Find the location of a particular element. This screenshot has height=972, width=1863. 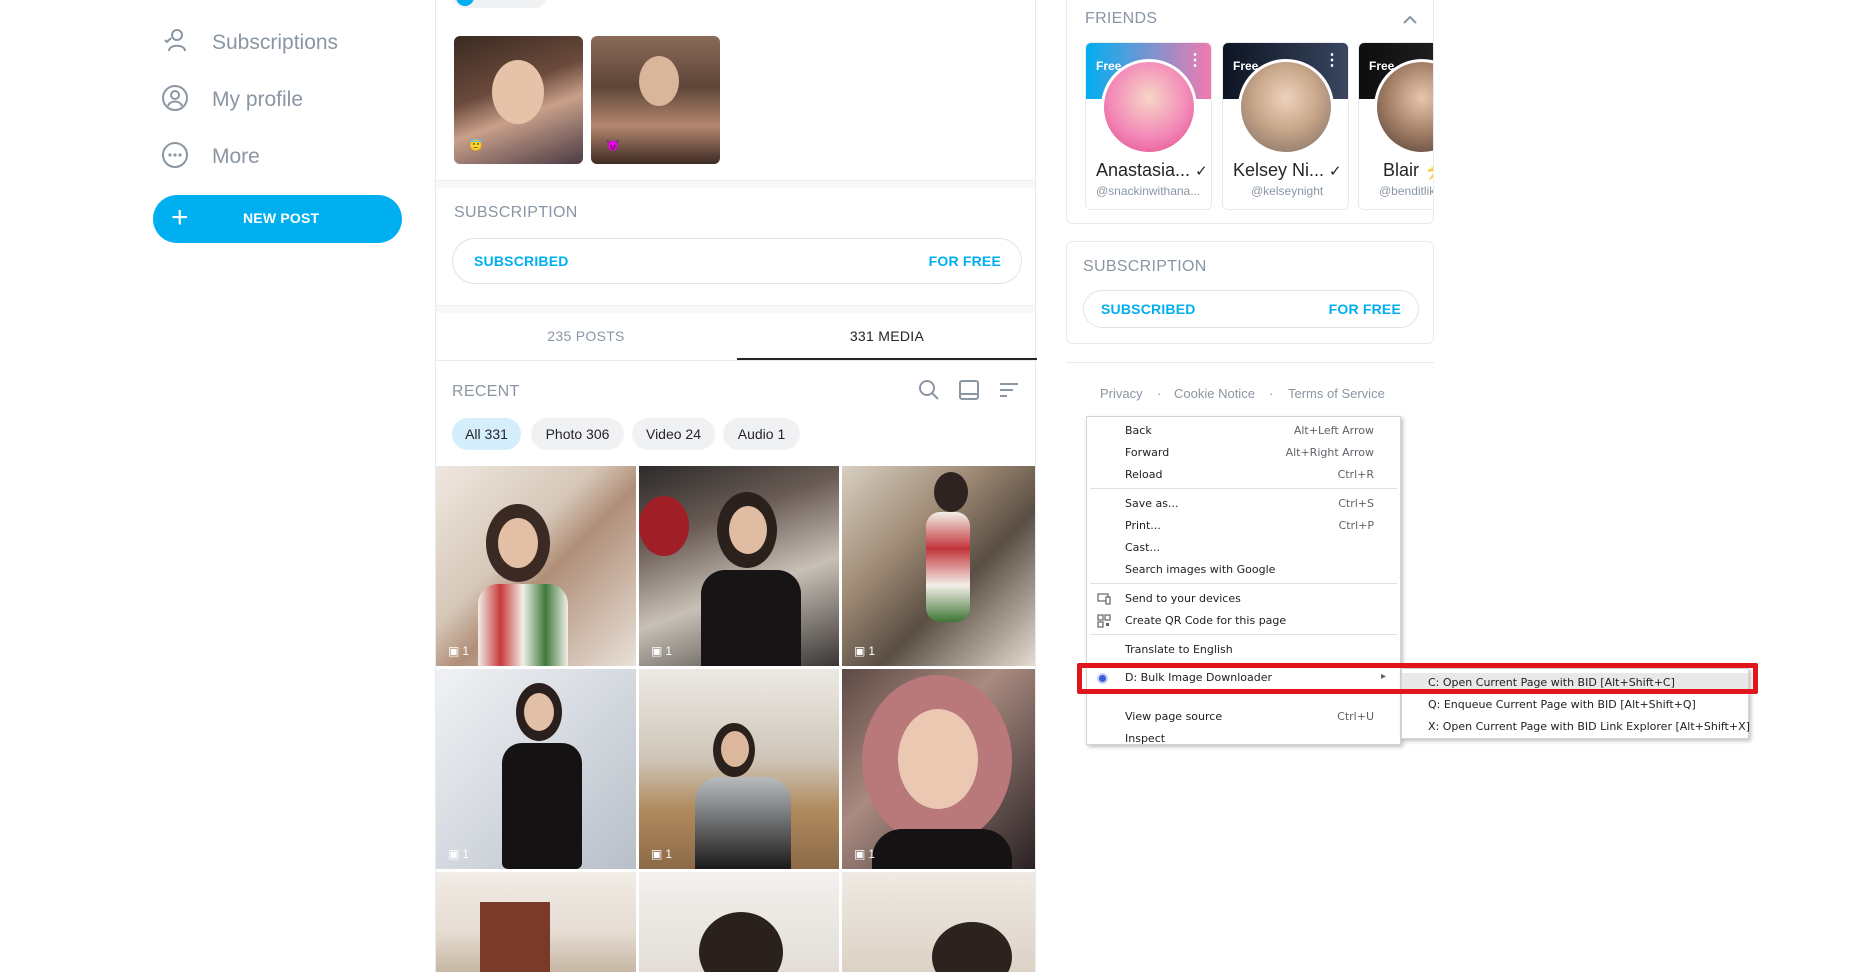

menu-item-translate: Translate to English is located at coordinates (1243, 650).